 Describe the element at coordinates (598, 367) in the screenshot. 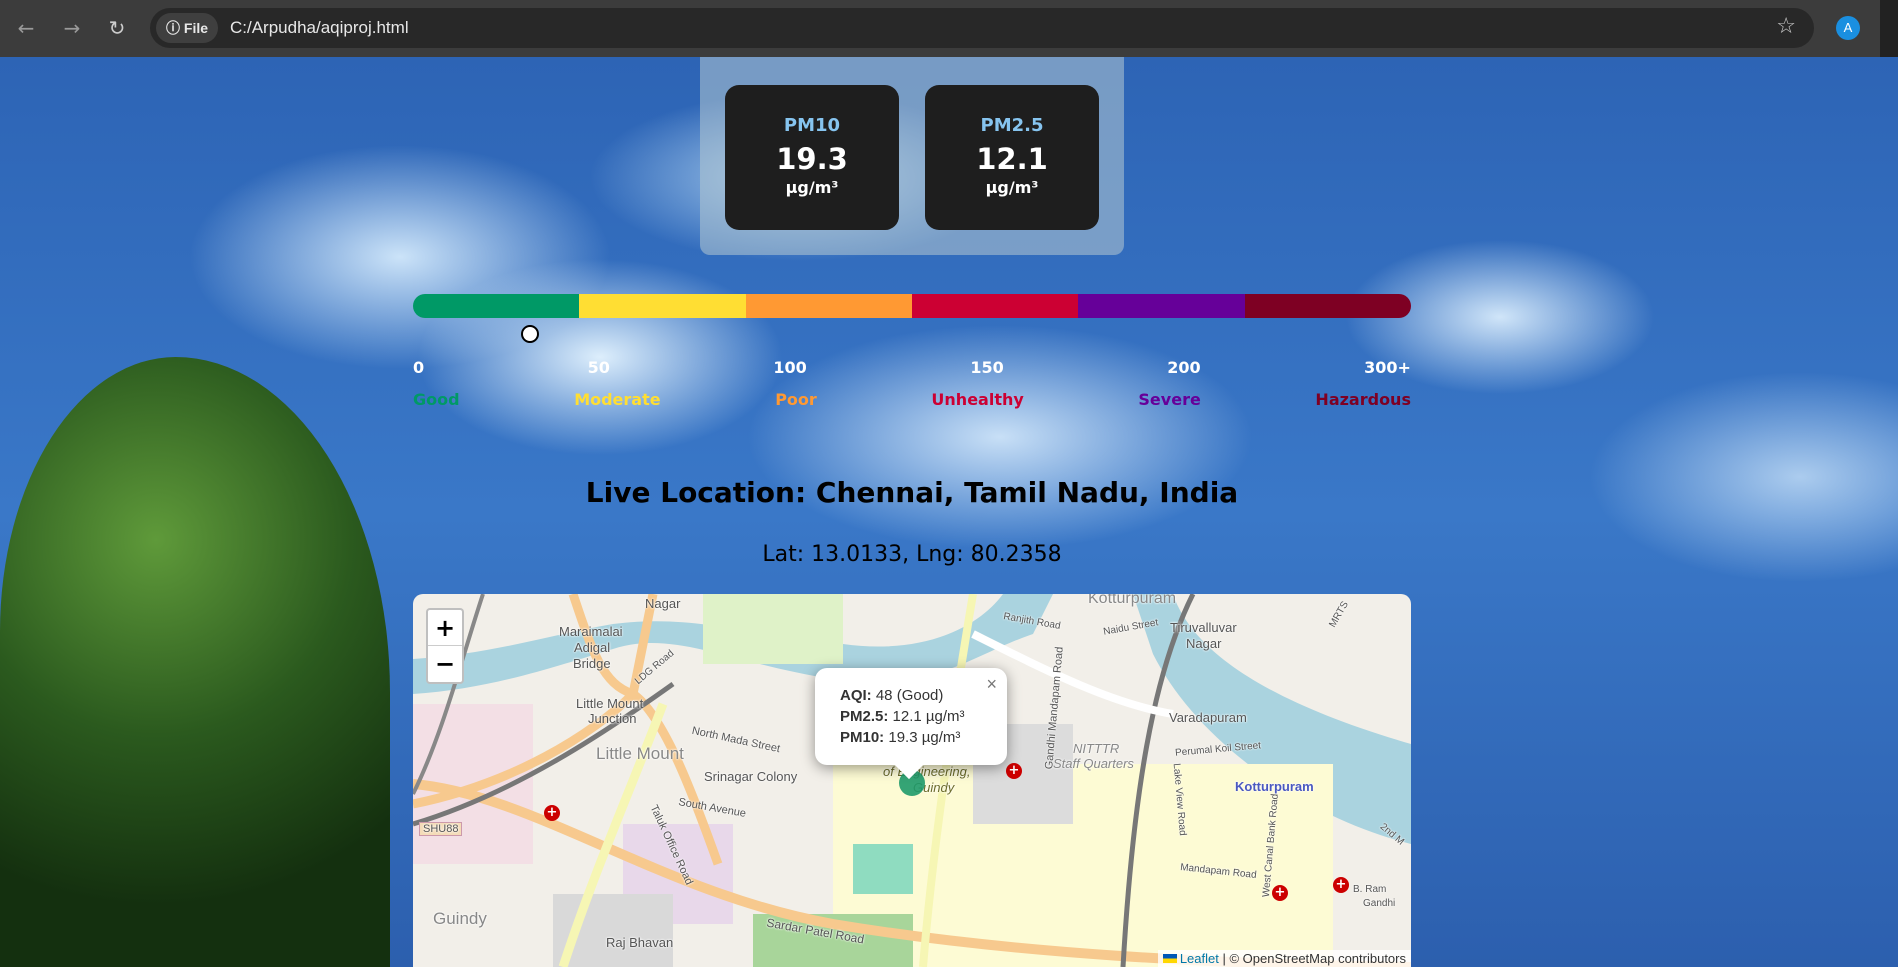

I see `tick-label: 50` at that location.